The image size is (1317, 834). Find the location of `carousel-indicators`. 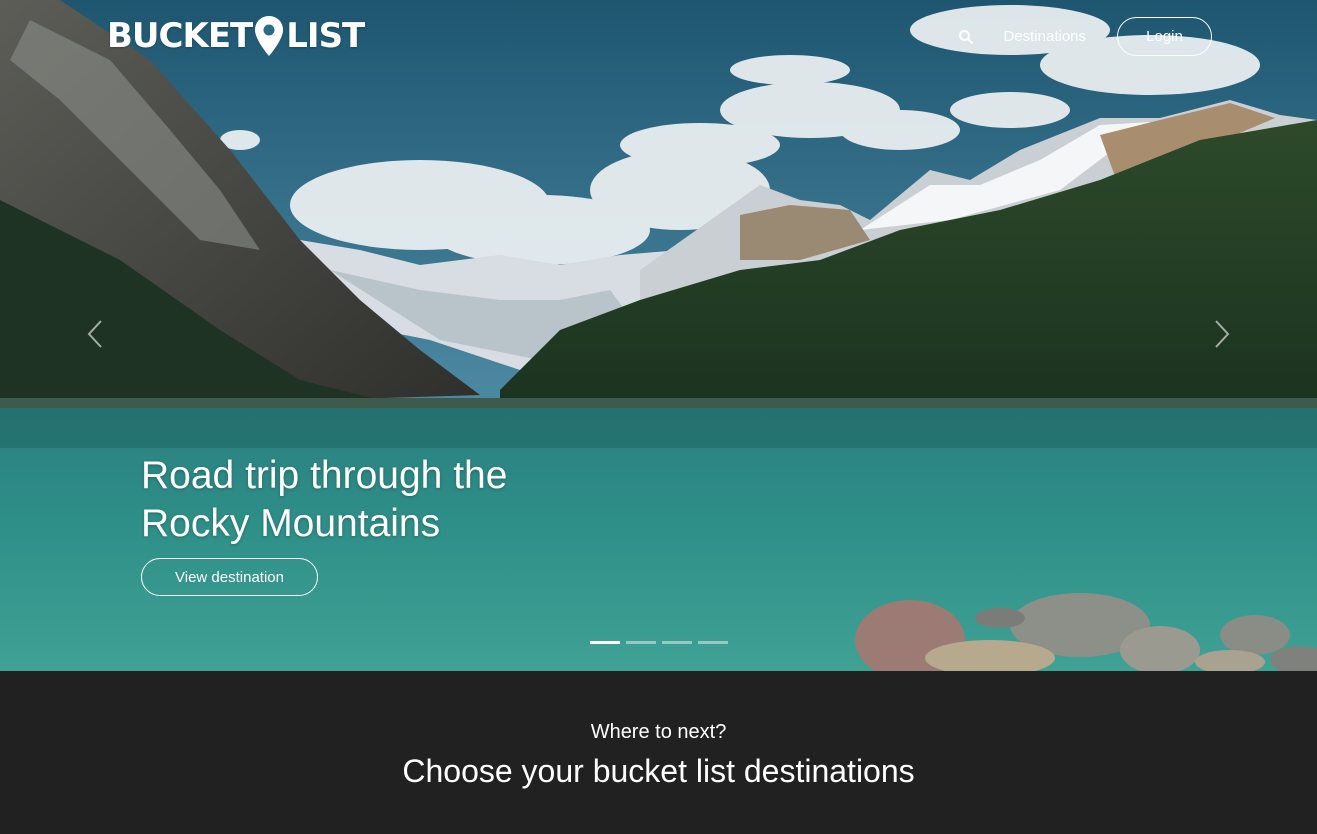

carousel-indicators is located at coordinates (659, 642).